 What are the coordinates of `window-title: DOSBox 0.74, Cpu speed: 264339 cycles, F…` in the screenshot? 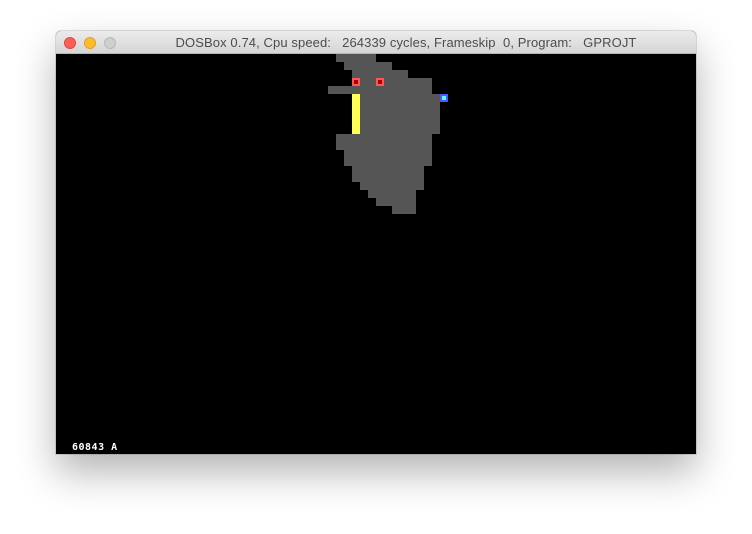 It's located at (406, 42).